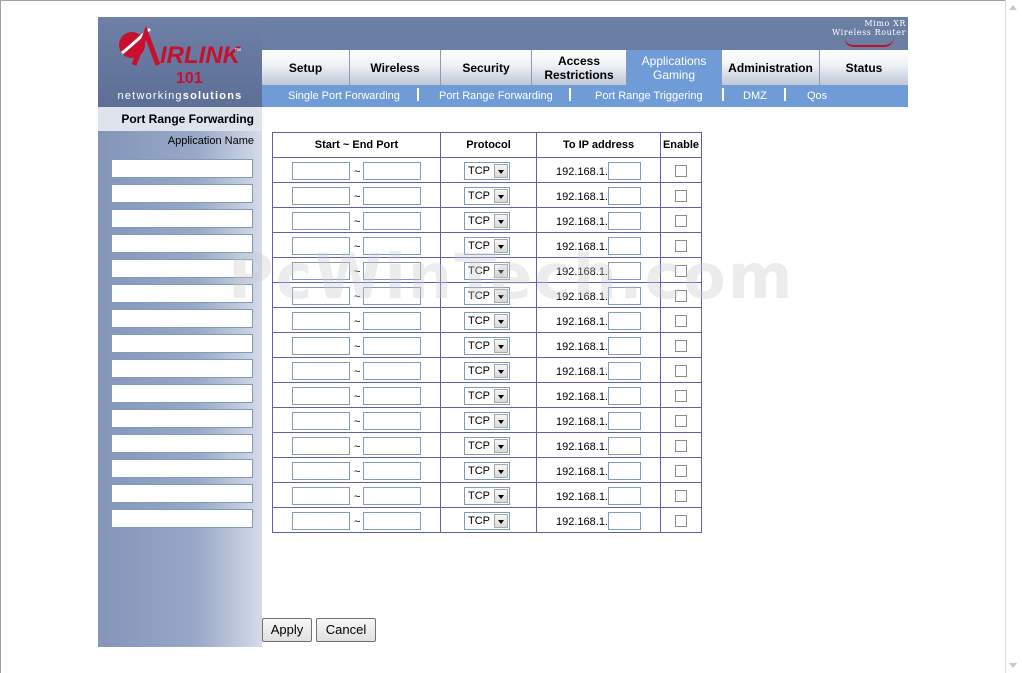 The image size is (1022, 673). I want to click on tab-status: Status, so click(864, 67).